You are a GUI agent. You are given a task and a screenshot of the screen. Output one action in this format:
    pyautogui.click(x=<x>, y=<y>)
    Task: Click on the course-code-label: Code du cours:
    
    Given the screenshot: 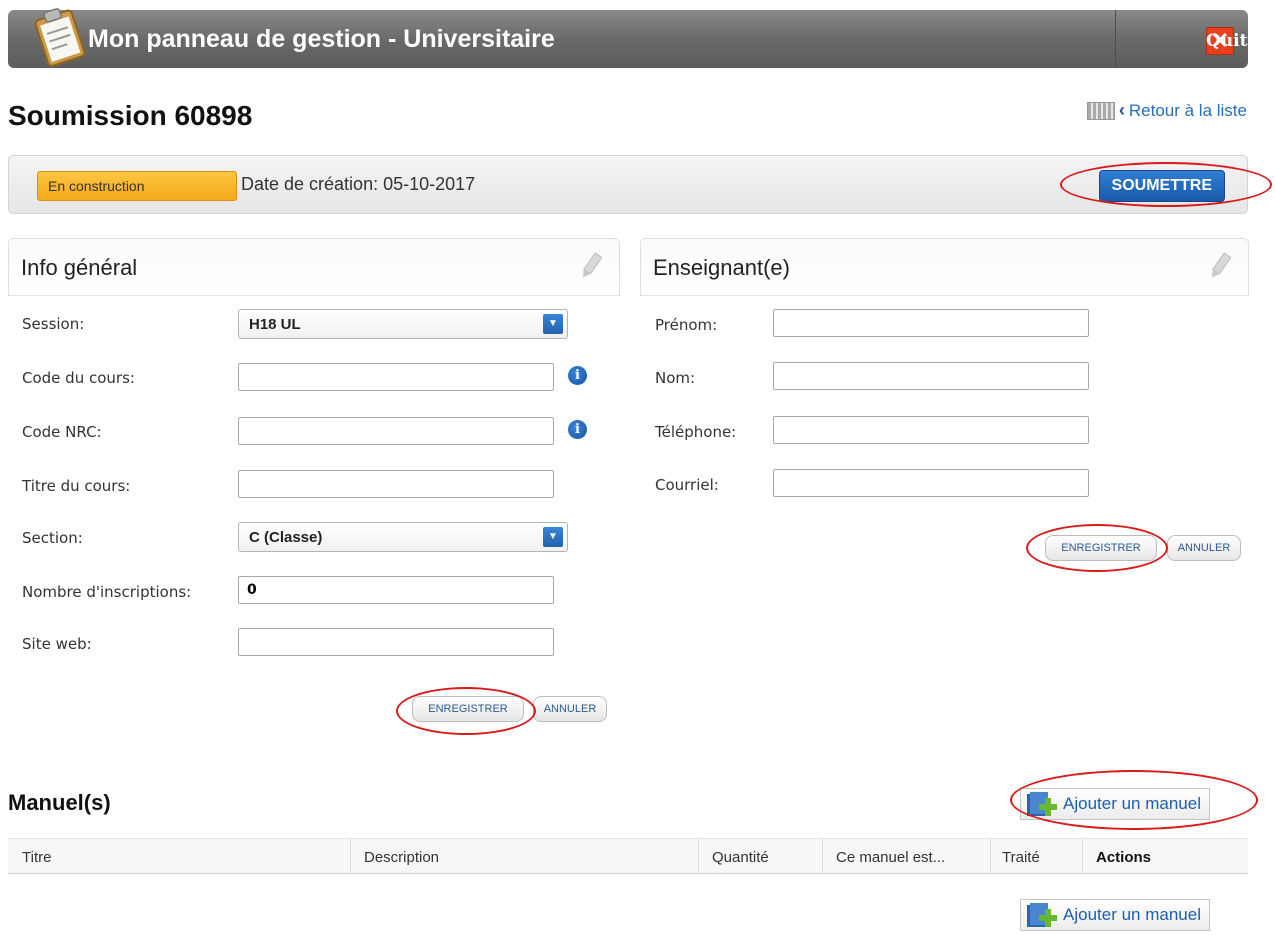 What is the action you would take?
    pyautogui.click(x=78, y=378)
    